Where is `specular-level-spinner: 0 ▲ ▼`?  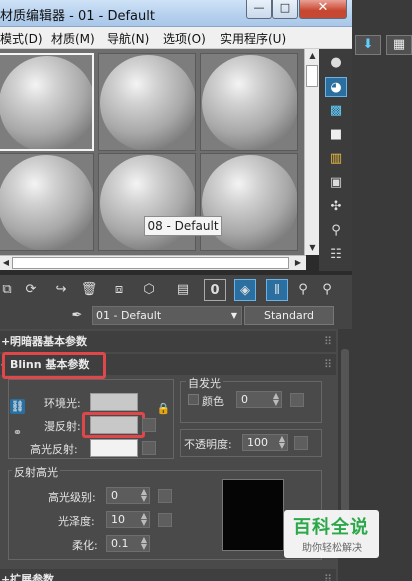
specular-level-spinner: 0 ▲ ▼ is located at coordinates (128, 495).